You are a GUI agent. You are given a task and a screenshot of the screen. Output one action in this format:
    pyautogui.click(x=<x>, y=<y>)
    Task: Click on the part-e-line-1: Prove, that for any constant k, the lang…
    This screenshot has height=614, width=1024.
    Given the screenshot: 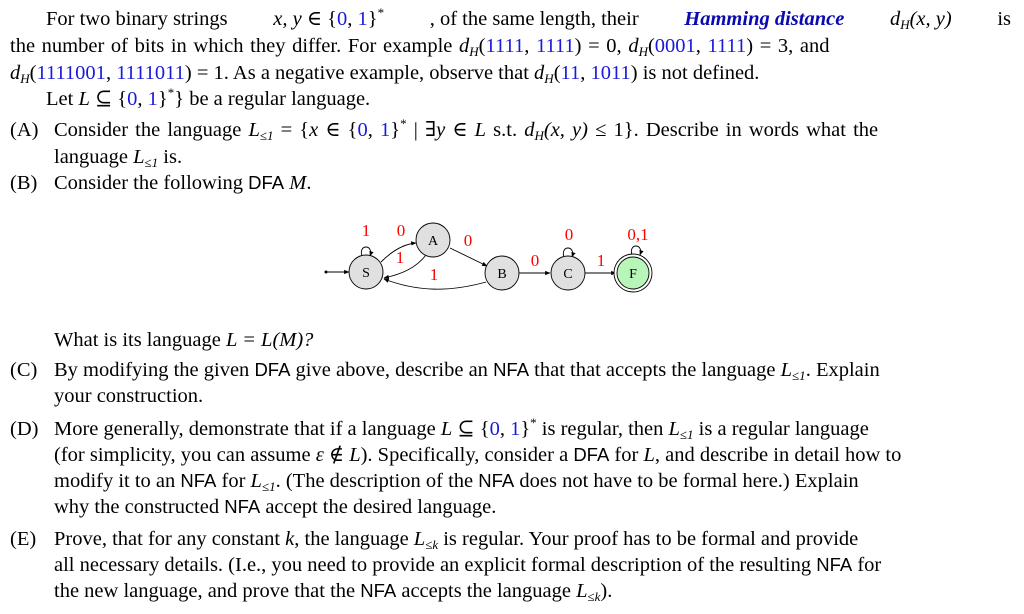 What is the action you would take?
    pyautogui.click(x=456, y=539)
    